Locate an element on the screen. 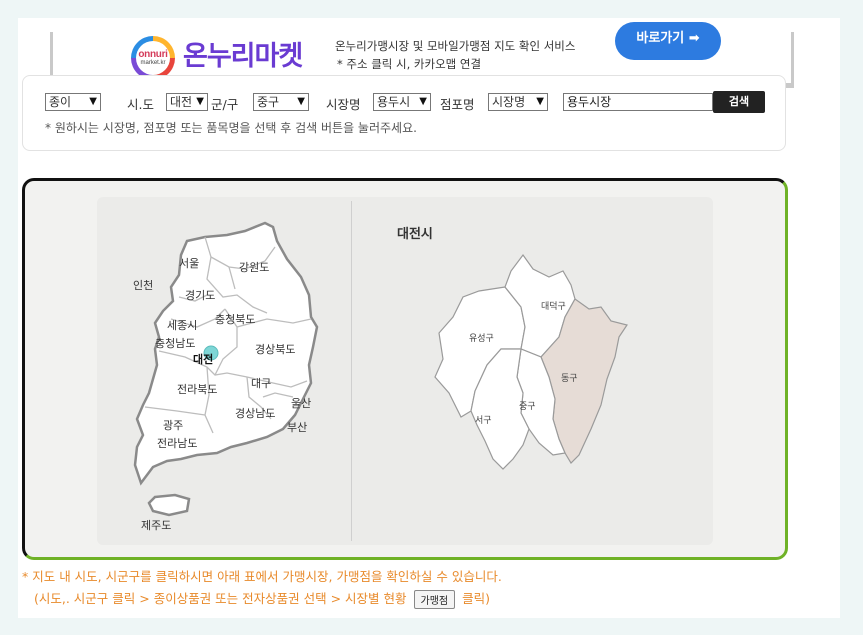 This screenshot has width=863, height=635. district-label-yuseong: 유성구 is located at coordinates (481, 338).